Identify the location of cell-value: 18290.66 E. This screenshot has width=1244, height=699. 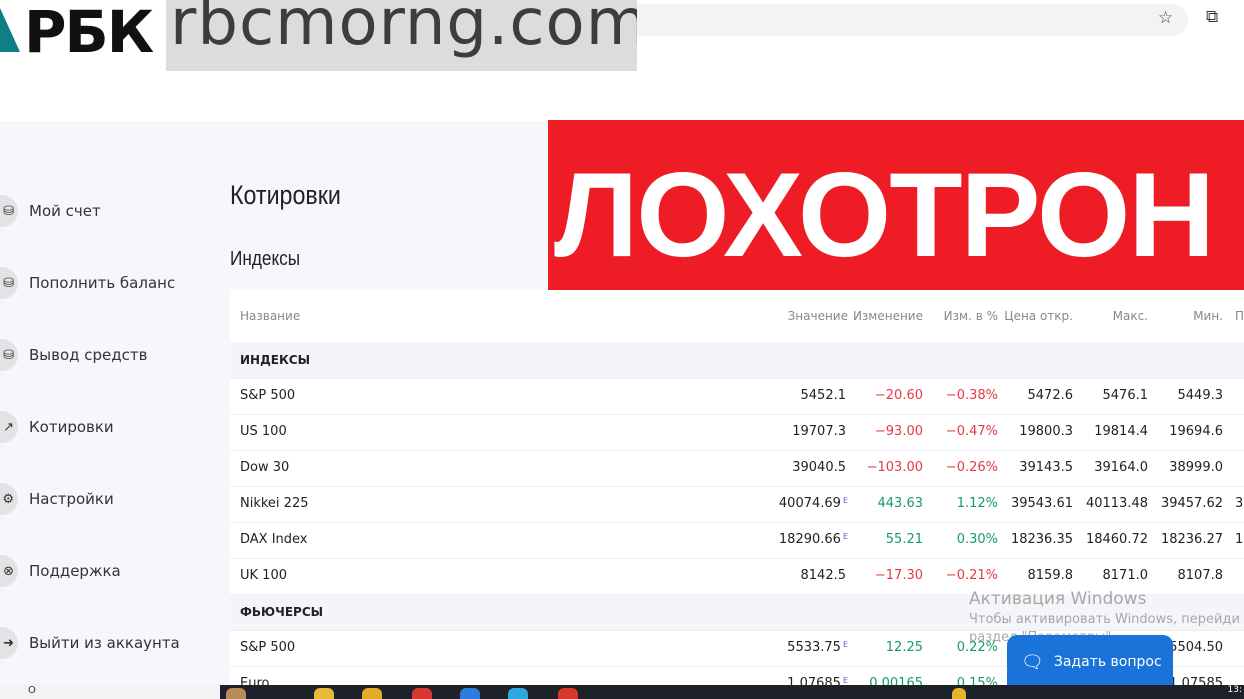
(813, 539).